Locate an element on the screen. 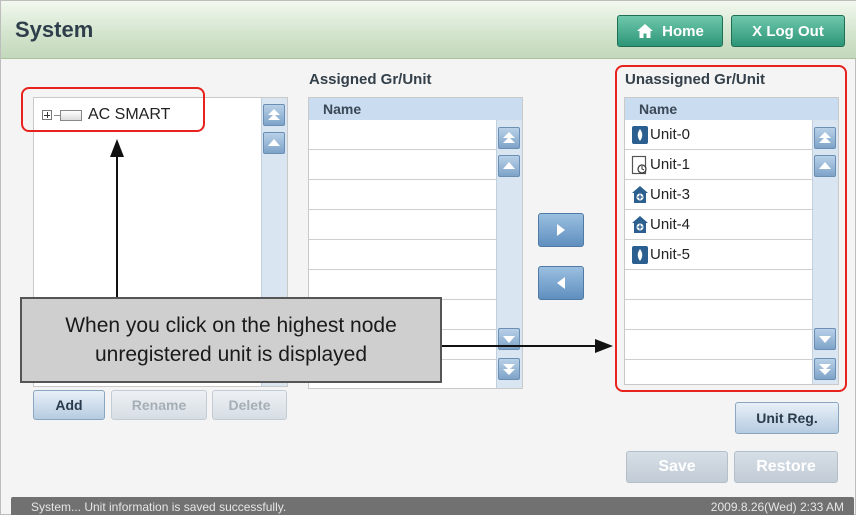  callout-line-2: unregistered unit is displayed is located at coordinates (231, 354).